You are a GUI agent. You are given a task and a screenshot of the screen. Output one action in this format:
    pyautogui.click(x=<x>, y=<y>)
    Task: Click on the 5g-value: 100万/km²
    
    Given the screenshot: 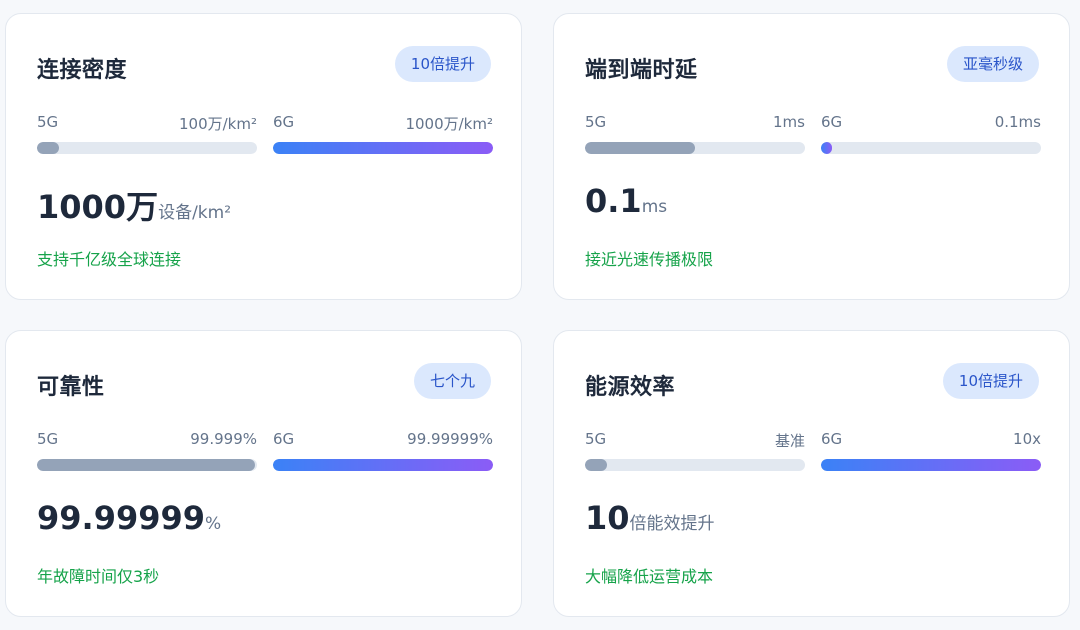 What is the action you would take?
    pyautogui.click(x=218, y=124)
    